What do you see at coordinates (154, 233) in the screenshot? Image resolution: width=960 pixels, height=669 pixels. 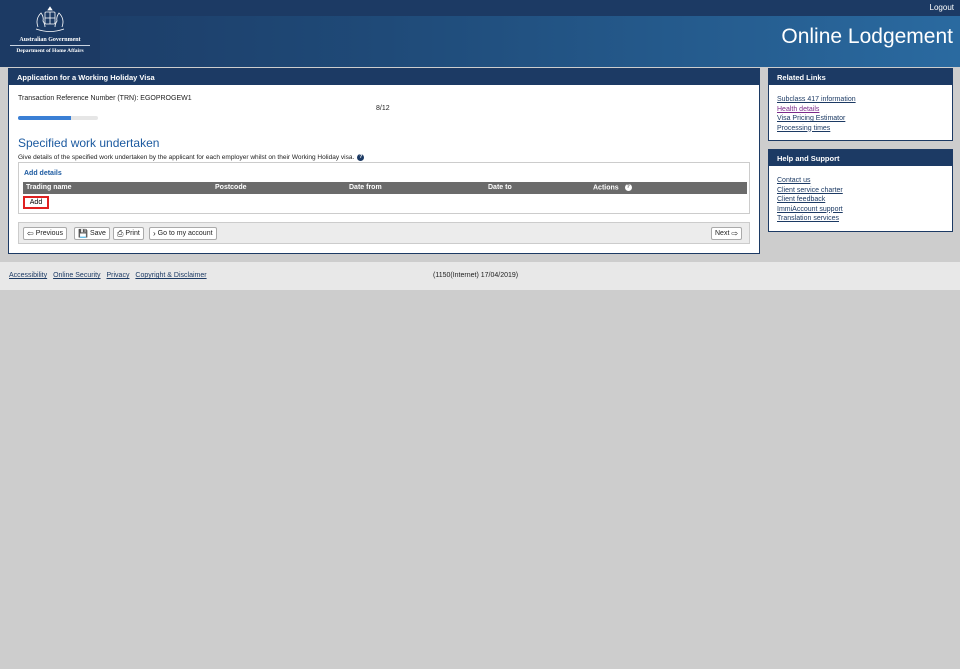 I see `chevron-right-icon: ›` at bounding box center [154, 233].